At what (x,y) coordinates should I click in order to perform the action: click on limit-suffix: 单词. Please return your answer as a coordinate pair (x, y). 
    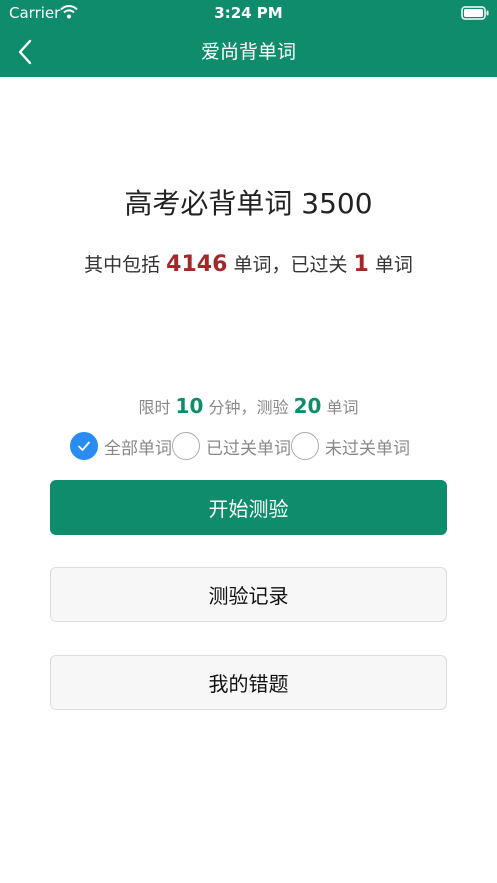
    Looking at the image, I should click on (342, 407).